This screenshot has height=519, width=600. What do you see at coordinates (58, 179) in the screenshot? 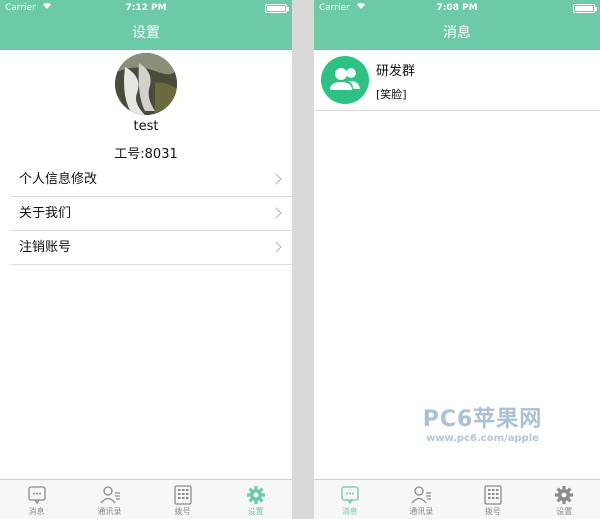
I see `menu-item-label: 个人信息修改` at bounding box center [58, 179].